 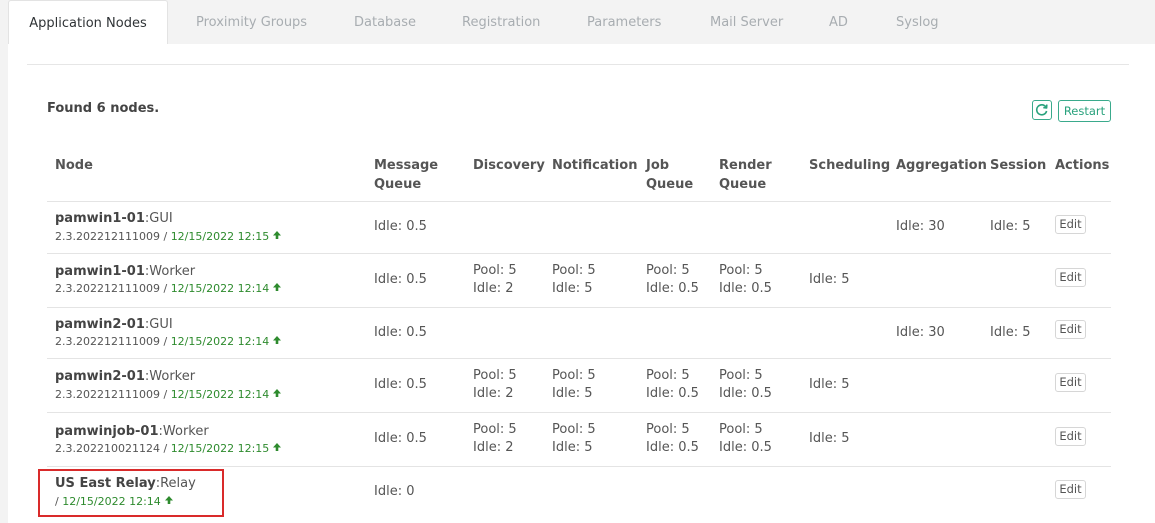 I want to click on highlight-box, so click(x=131, y=493).